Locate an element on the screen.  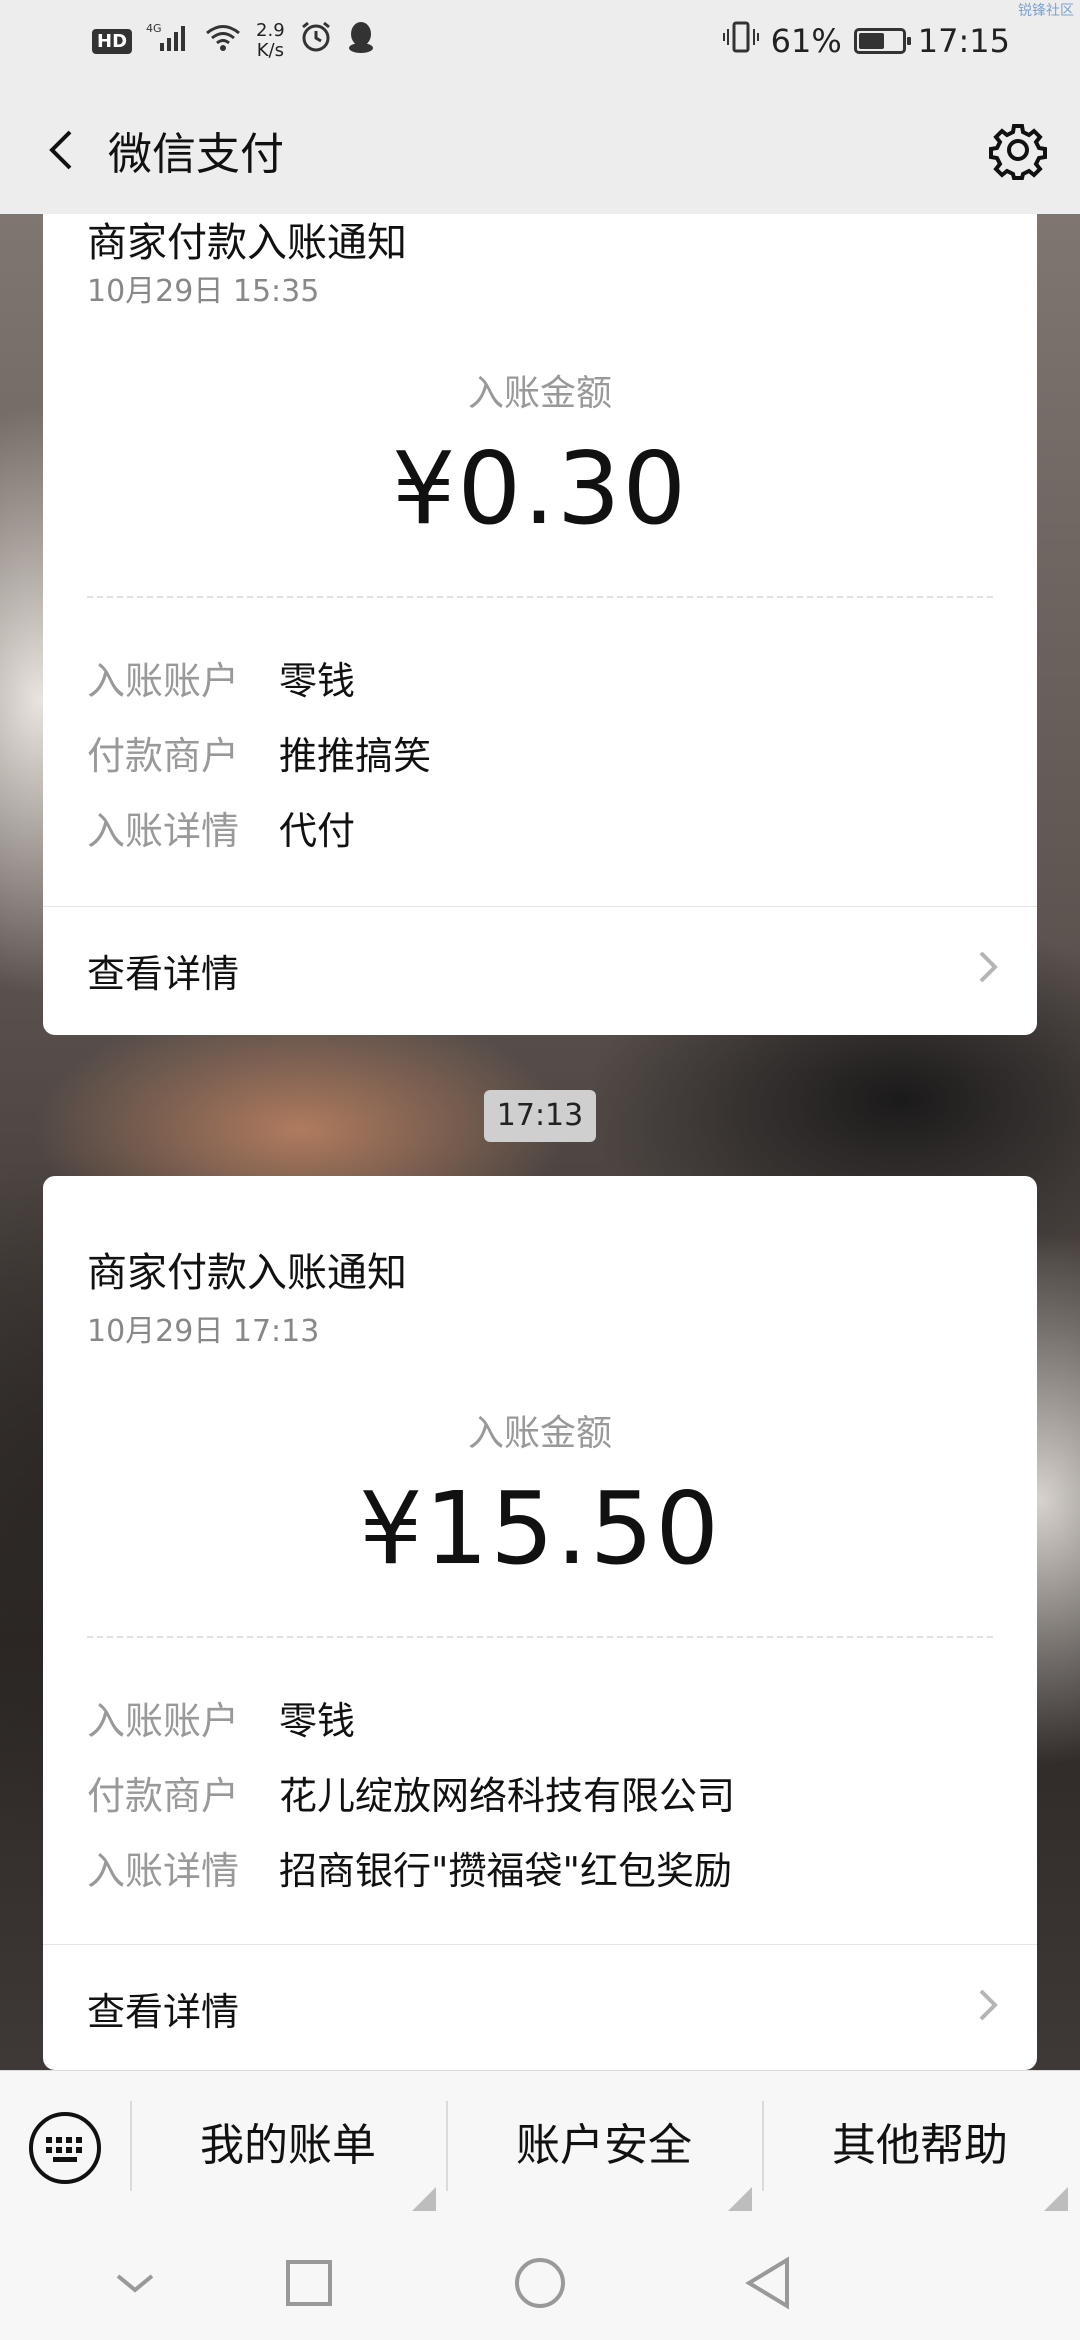
amount-value: ¥0.30 is located at coordinates (540, 488).